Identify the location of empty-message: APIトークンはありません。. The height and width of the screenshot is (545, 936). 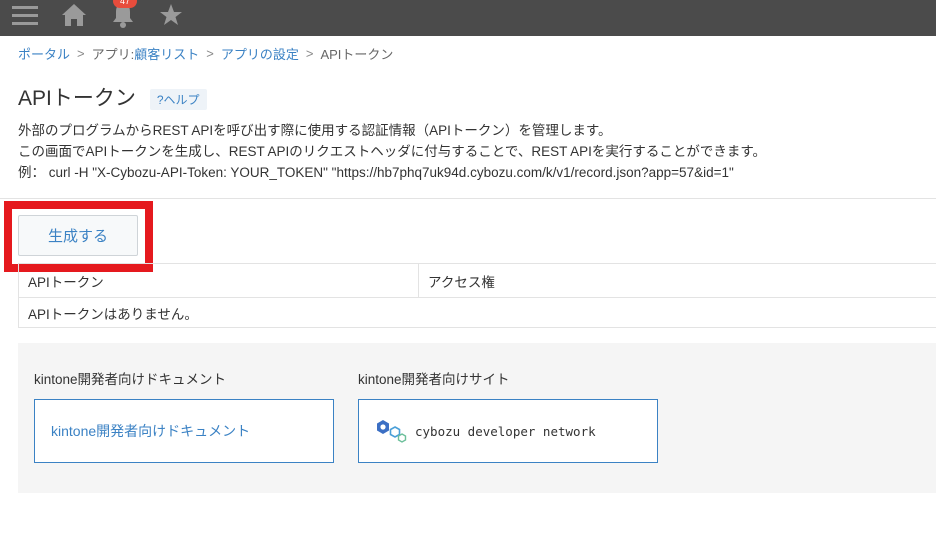
(113, 314).